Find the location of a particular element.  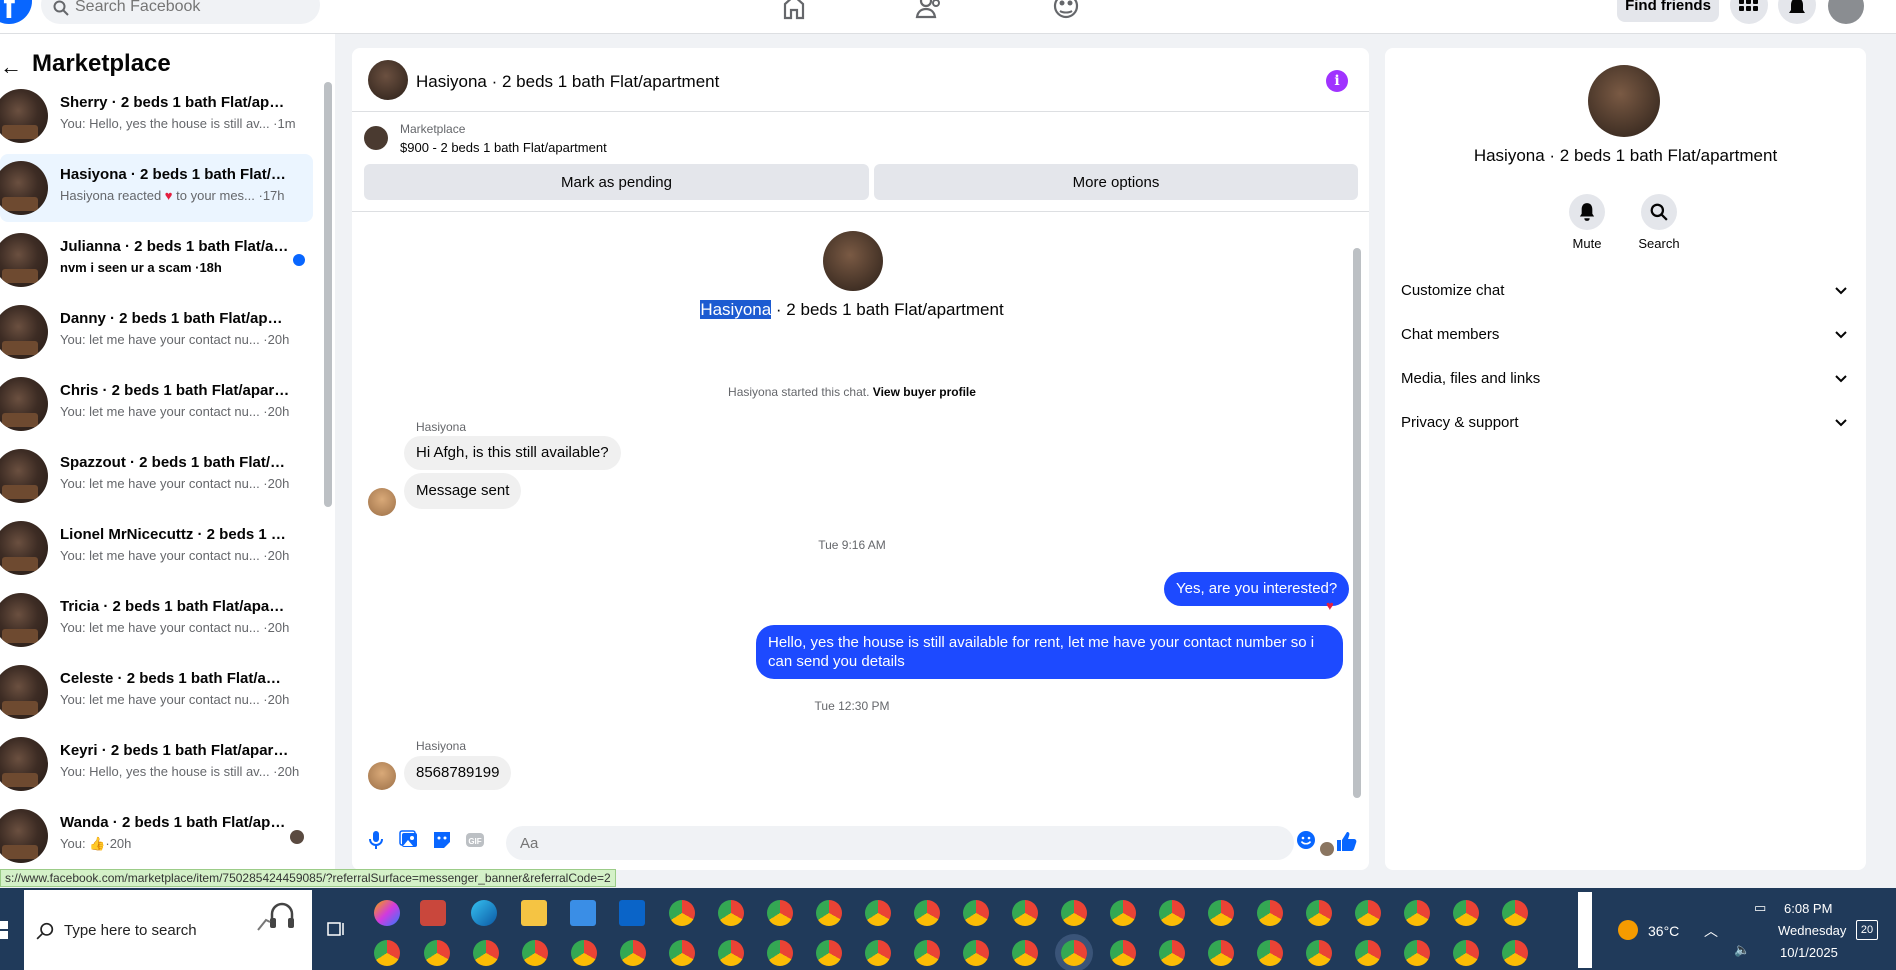

notification-center-button: 20 is located at coordinates (1867, 930).